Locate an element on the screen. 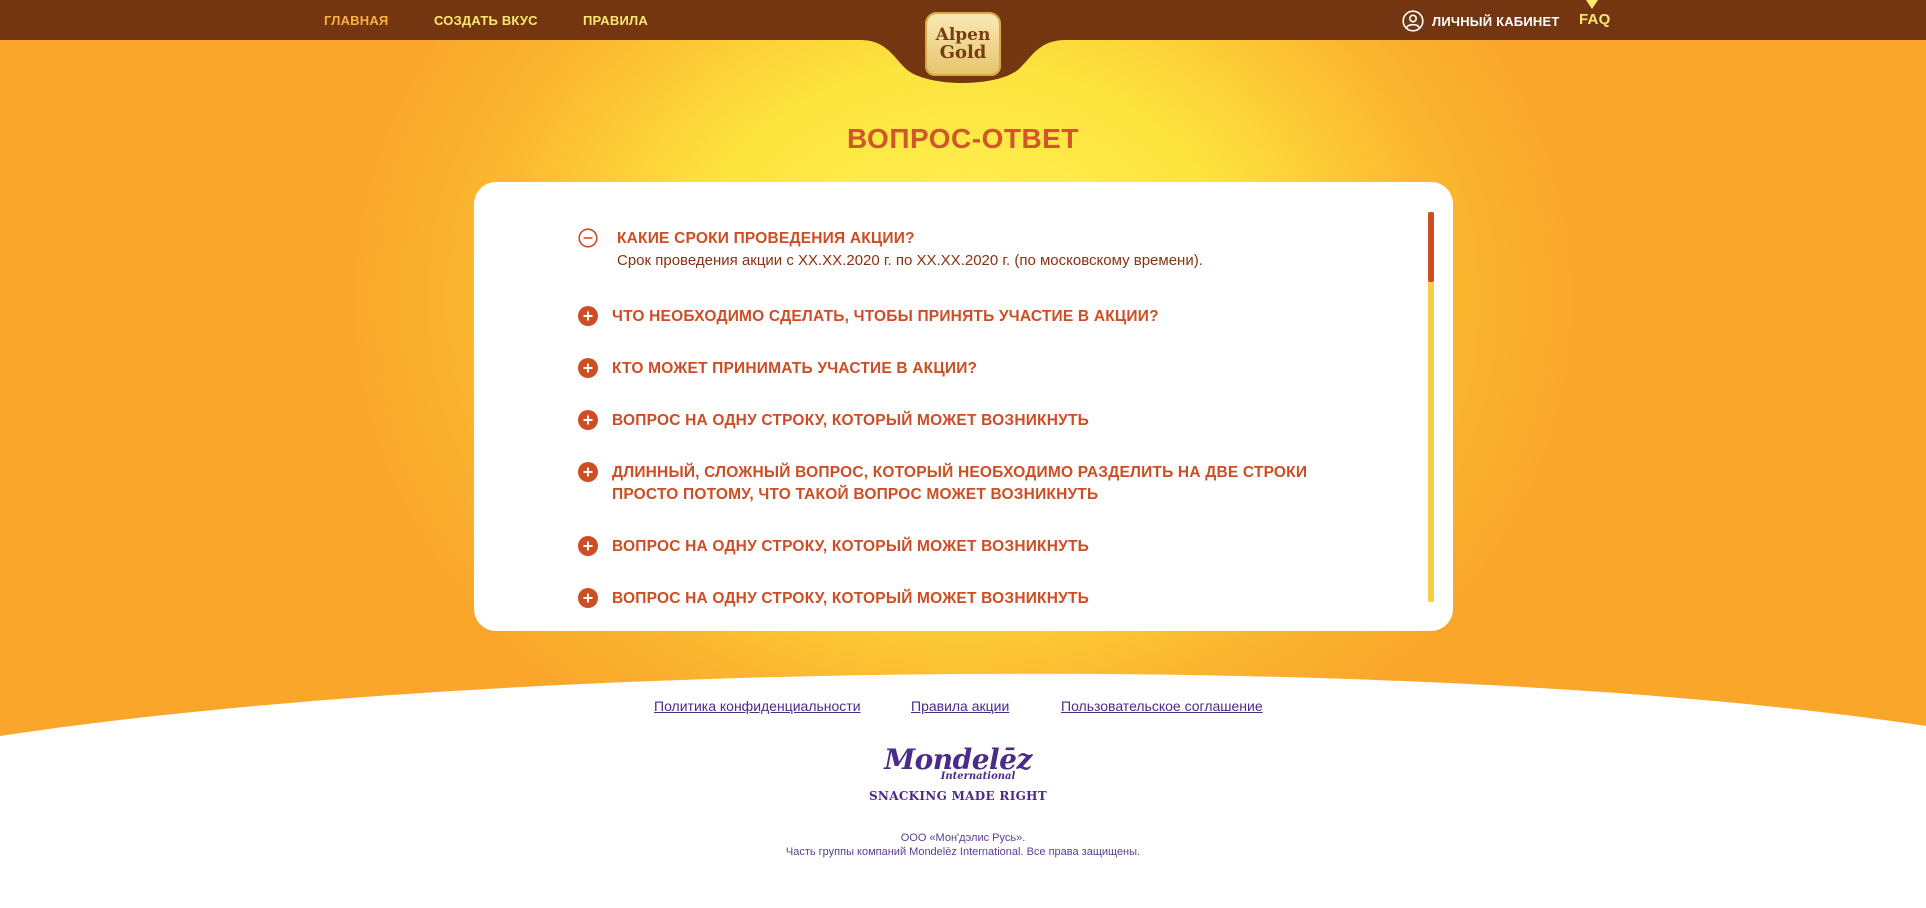 This screenshot has width=1926, height=908. nav-faq-link: FAQ is located at coordinates (1594, 19).